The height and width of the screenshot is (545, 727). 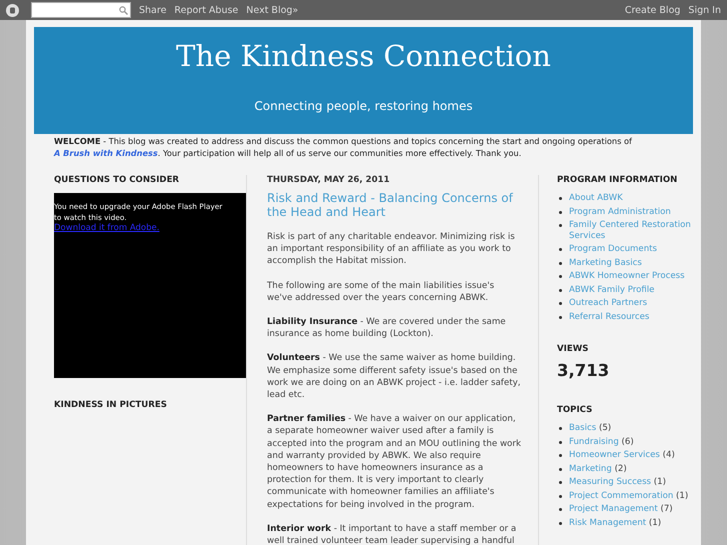 What do you see at coordinates (107, 228) in the screenshot?
I see `download-link: Download it from Adobe.` at bounding box center [107, 228].